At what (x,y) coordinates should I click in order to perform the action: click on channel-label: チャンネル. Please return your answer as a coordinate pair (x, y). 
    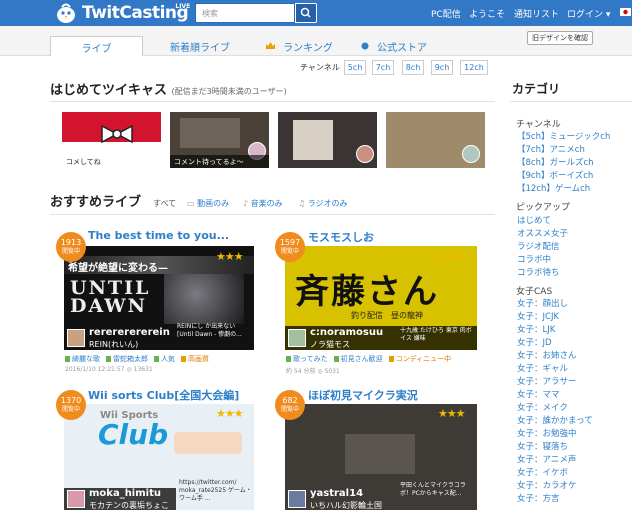
    Looking at the image, I should click on (320, 67).